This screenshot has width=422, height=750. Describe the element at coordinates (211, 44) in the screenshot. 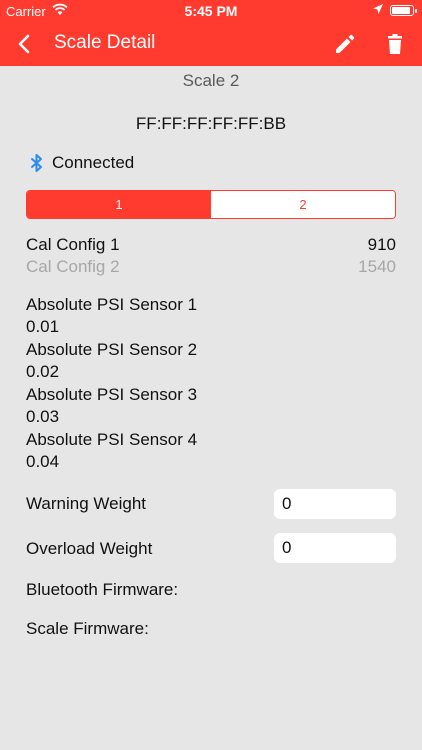

I see `nav-bar: Scale Detail` at that location.